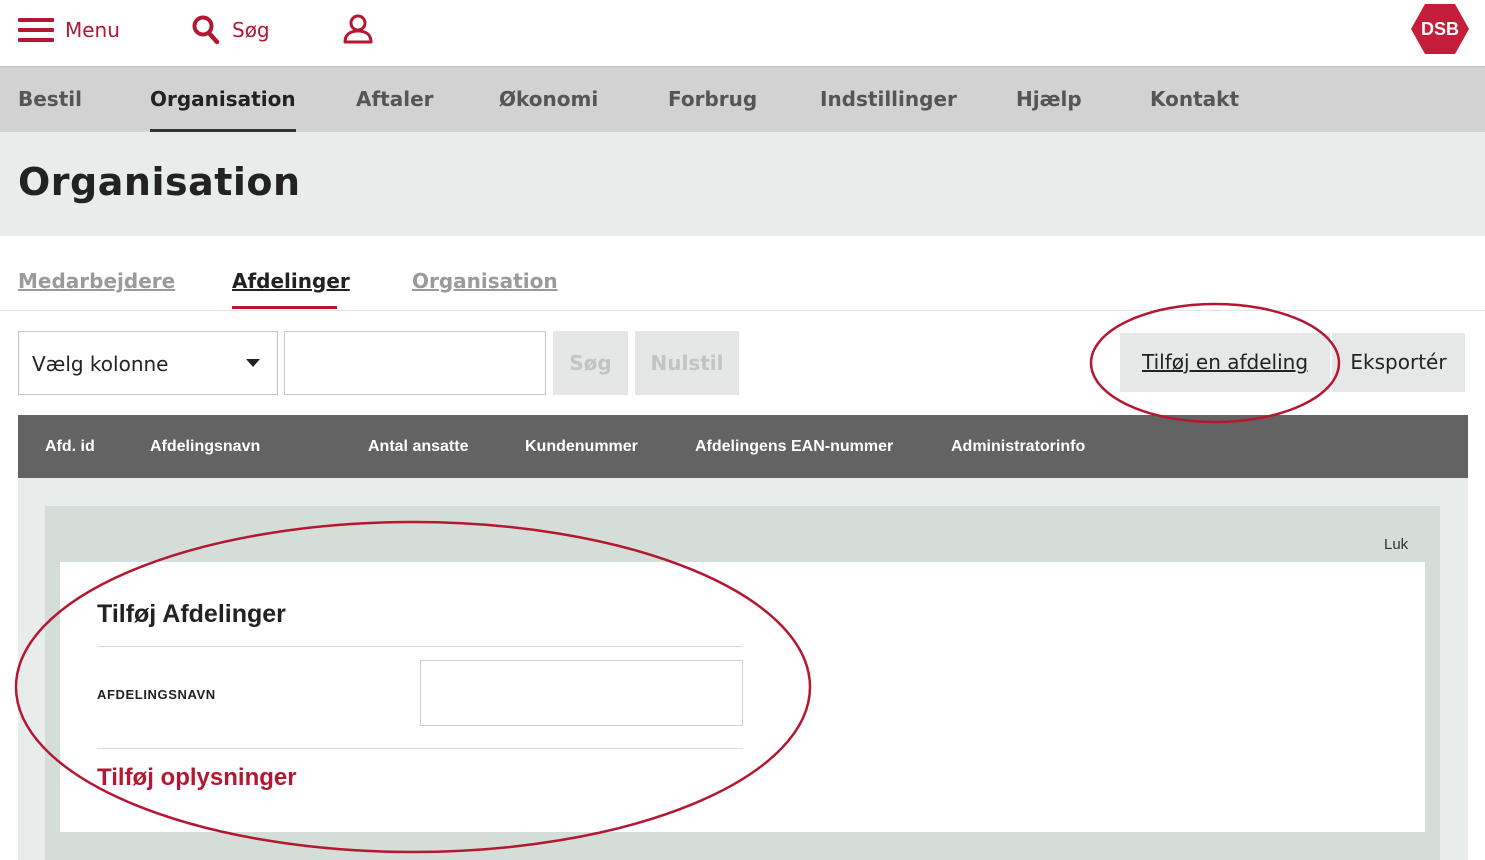 The height and width of the screenshot is (860, 1485). Describe the element at coordinates (1396, 544) in the screenshot. I see `close-panel-link: Luk` at that location.